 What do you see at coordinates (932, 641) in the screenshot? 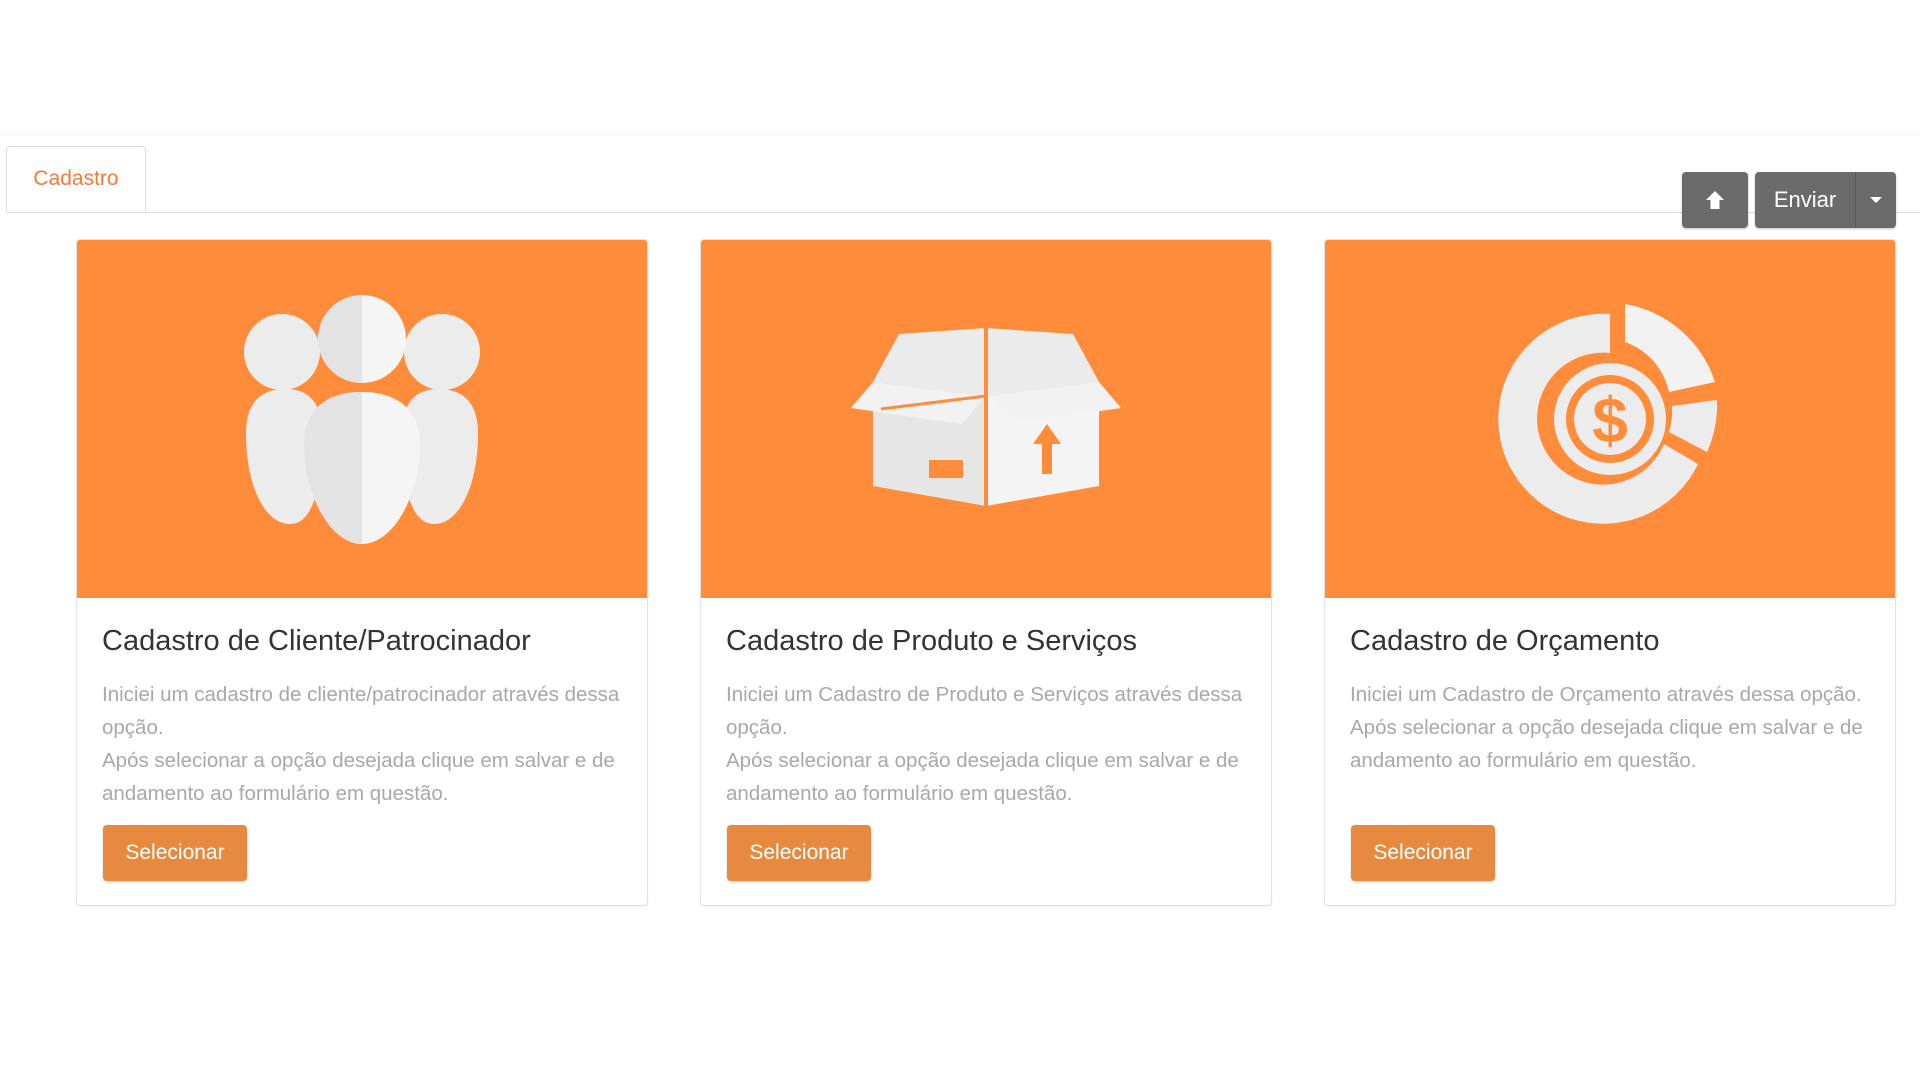
I see `card-title: Cadastro de Produto e Serviços` at bounding box center [932, 641].